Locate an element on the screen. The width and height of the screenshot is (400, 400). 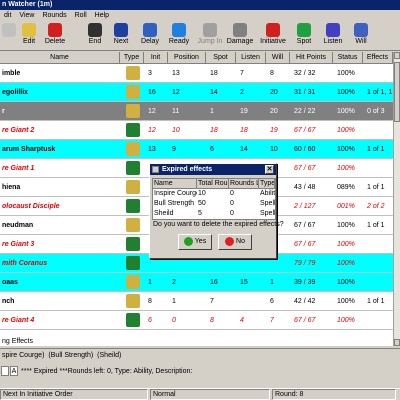
dialog-close-icon: ✕ is located at coordinates (269, 169).